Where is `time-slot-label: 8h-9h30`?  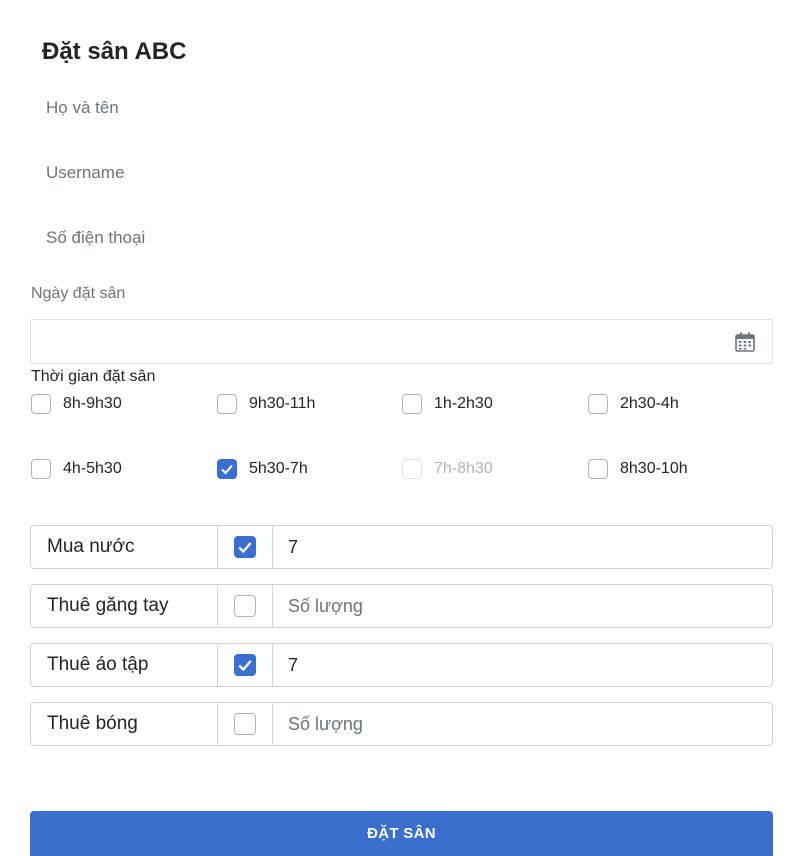
time-slot-label: 8h-9h30 is located at coordinates (92, 403).